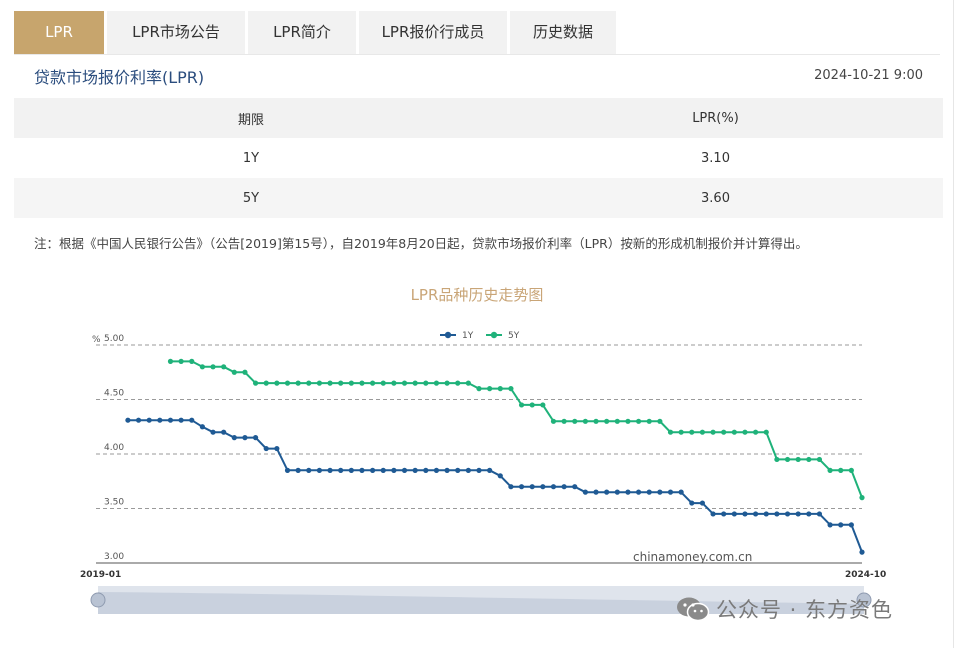 This screenshot has height=648, width=960. What do you see at coordinates (468, 336) in the screenshot?
I see `legend-label-1Y: 1Y` at bounding box center [468, 336].